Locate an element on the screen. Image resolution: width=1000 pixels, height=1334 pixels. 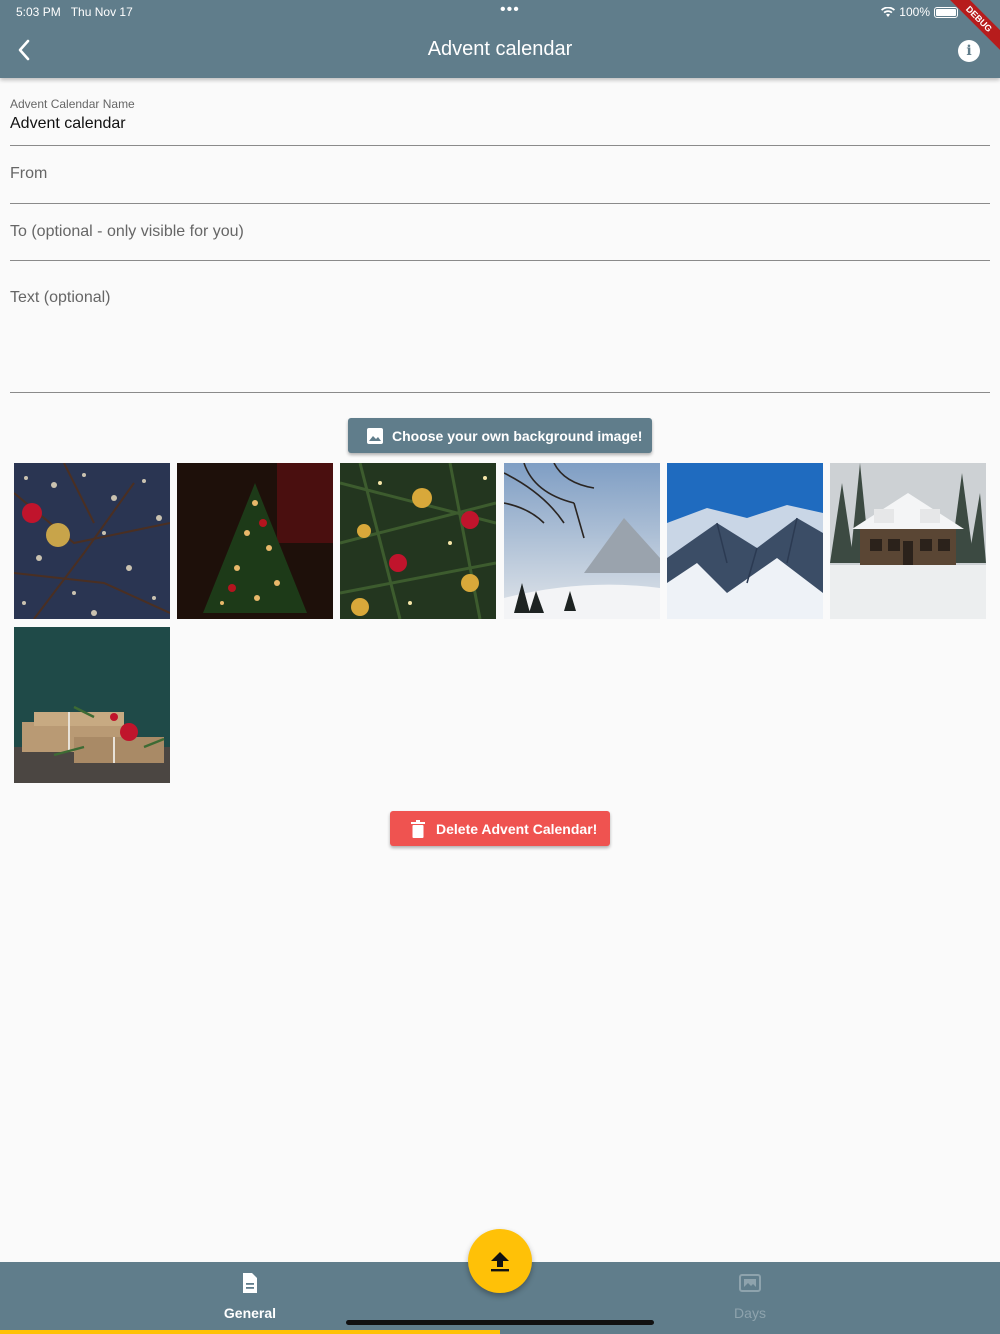
choose-background-label: Choose your own background image! is located at coordinates (517, 435).